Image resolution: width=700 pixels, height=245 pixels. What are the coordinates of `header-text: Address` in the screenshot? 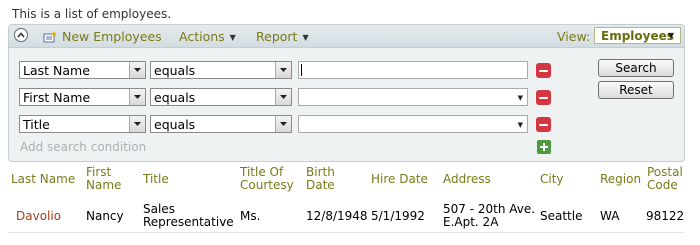 It's located at (467, 179).